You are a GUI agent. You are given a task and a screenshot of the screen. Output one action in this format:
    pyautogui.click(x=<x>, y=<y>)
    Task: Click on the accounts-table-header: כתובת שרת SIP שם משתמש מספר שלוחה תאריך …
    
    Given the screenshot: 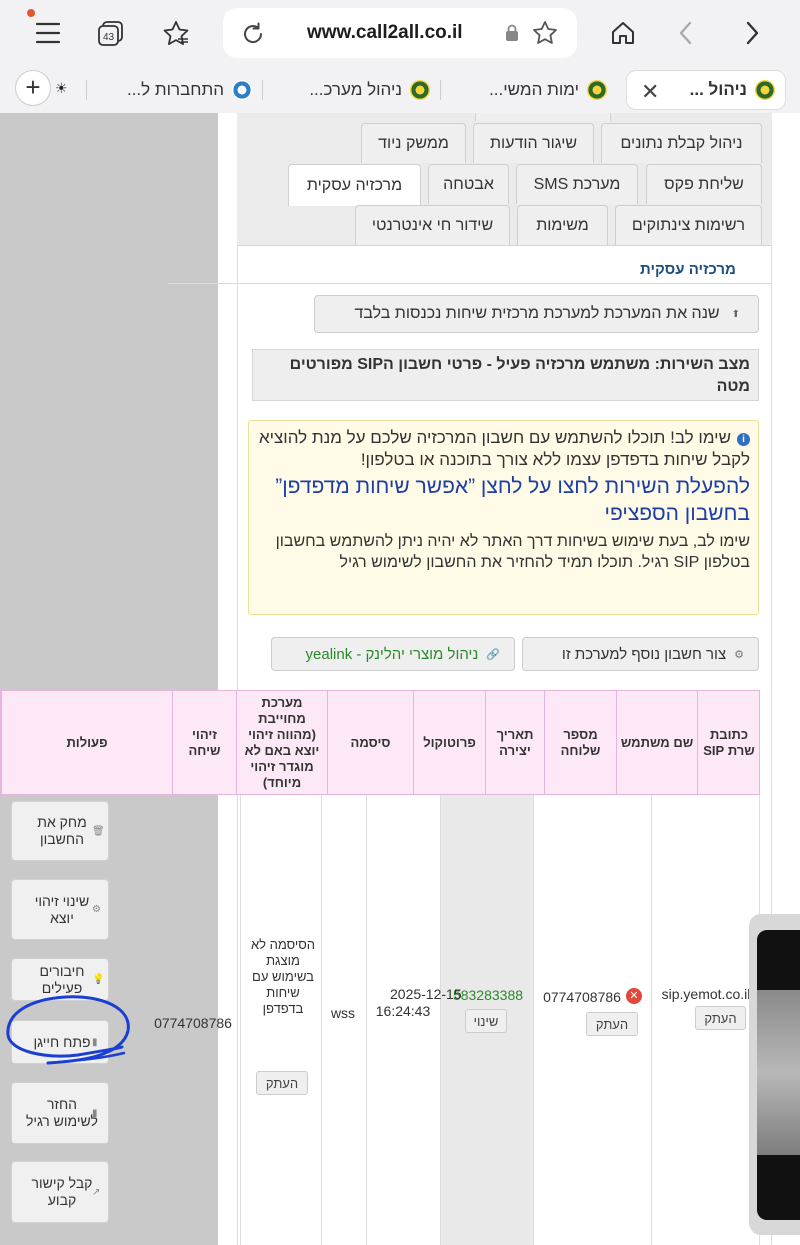 What is the action you would take?
    pyautogui.click(x=380, y=742)
    